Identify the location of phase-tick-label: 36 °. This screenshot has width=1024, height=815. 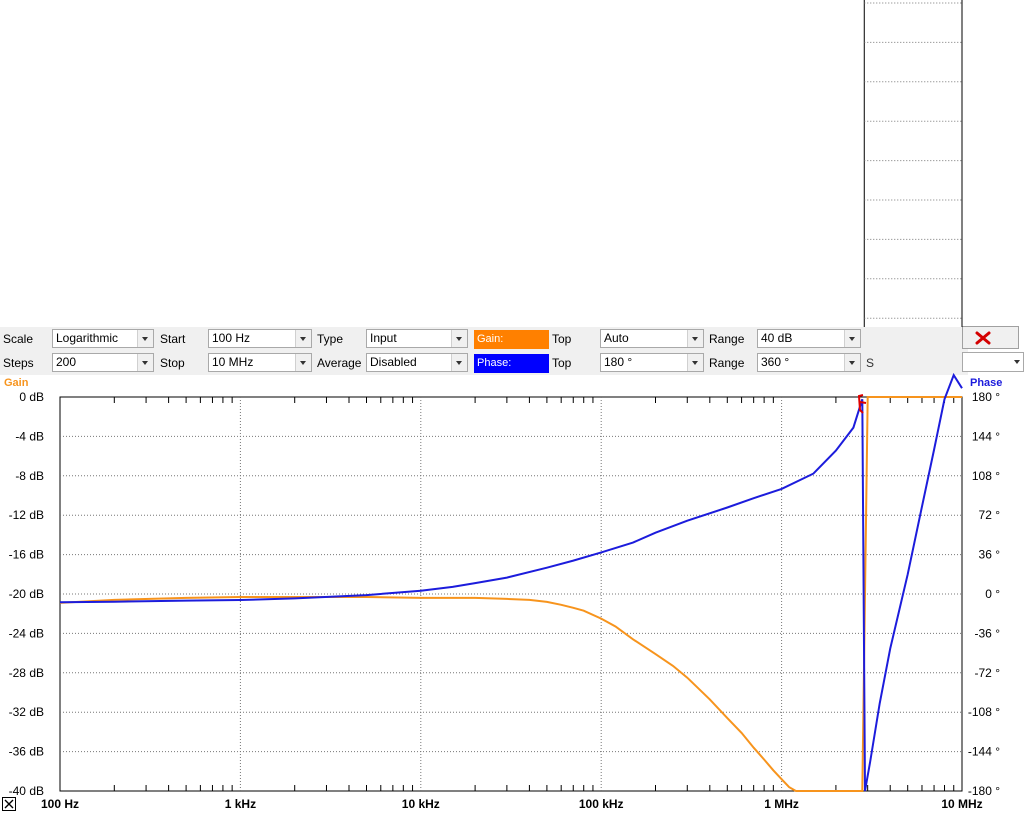
(990, 555).